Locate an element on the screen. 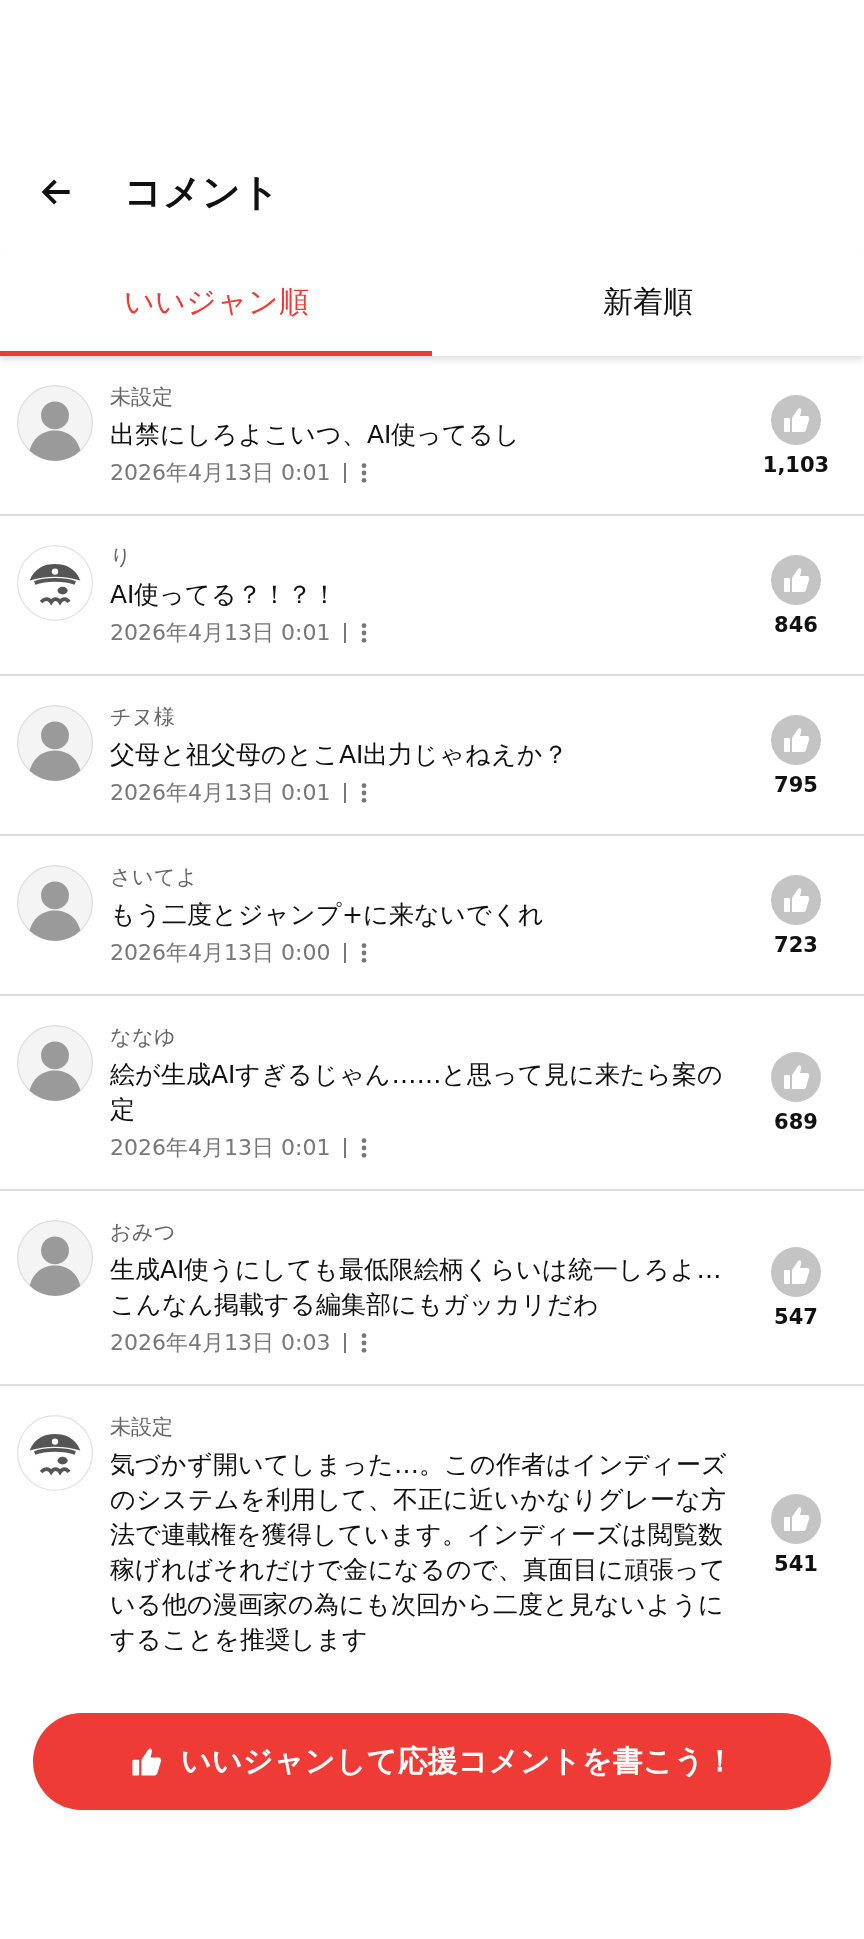 The width and height of the screenshot is (864, 1939). comment-date: 2026年4月13日 0:03 is located at coordinates (220, 1343).